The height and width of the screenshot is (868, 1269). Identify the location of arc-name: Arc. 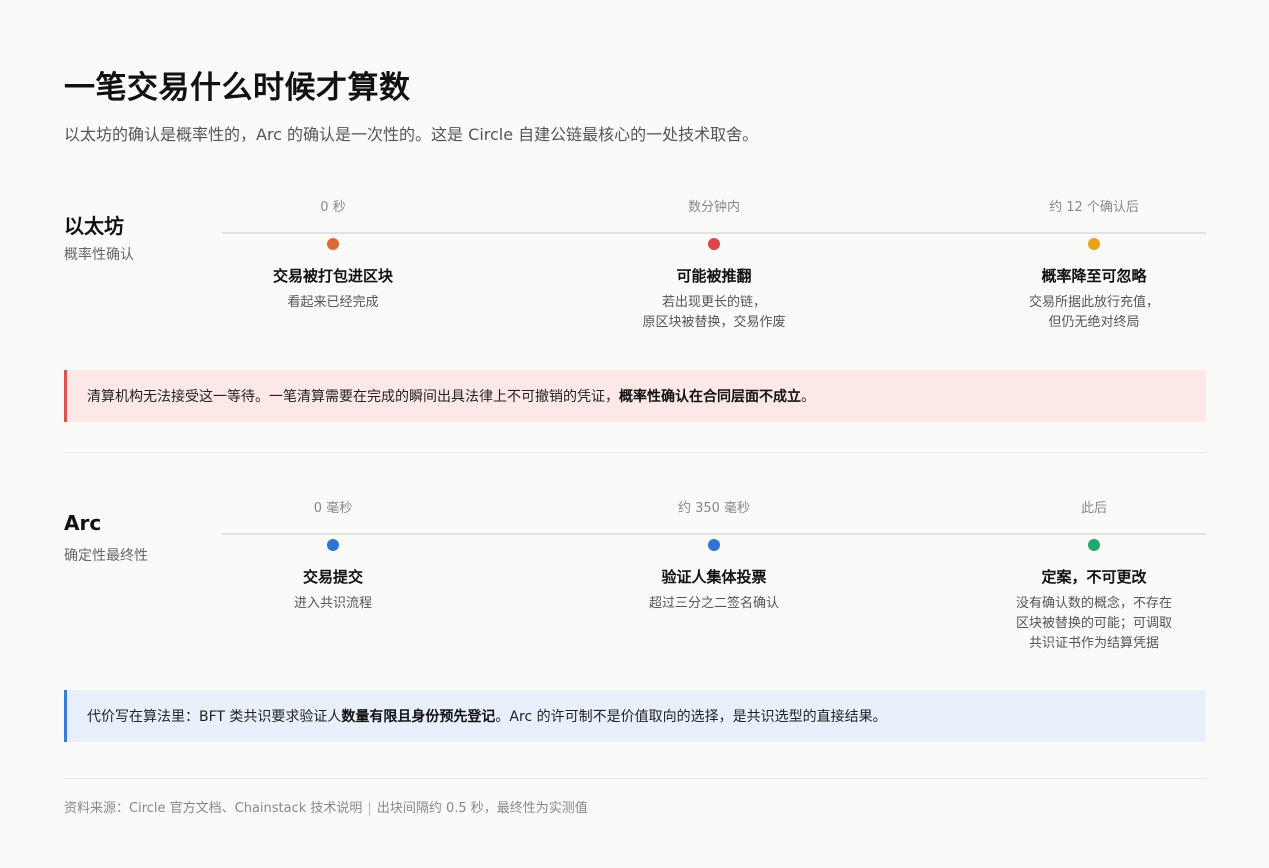
(83, 523).